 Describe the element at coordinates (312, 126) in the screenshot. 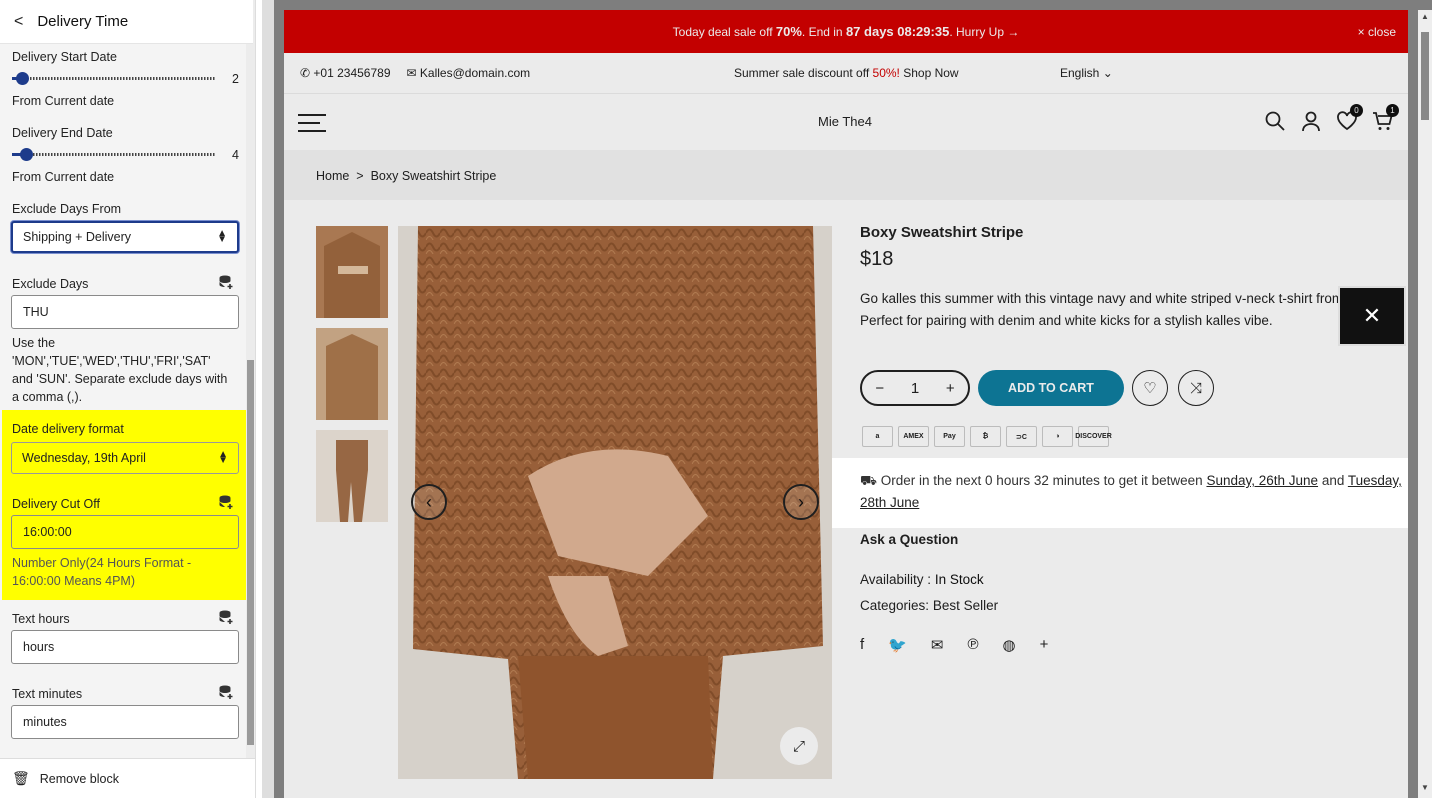

I see `menu-icon` at that location.